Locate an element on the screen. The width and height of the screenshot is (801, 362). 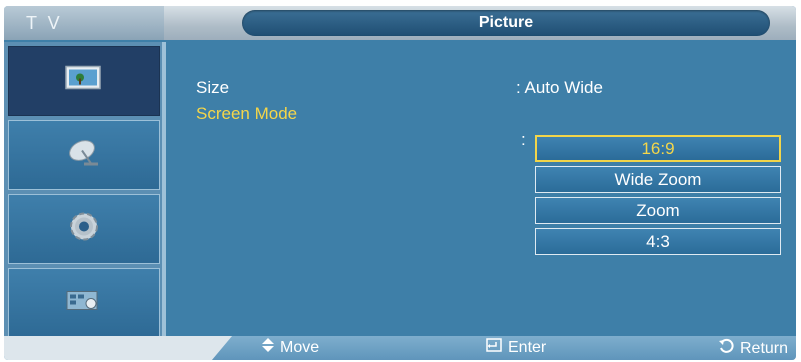
sidebar-item-picture is located at coordinates (84, 81).